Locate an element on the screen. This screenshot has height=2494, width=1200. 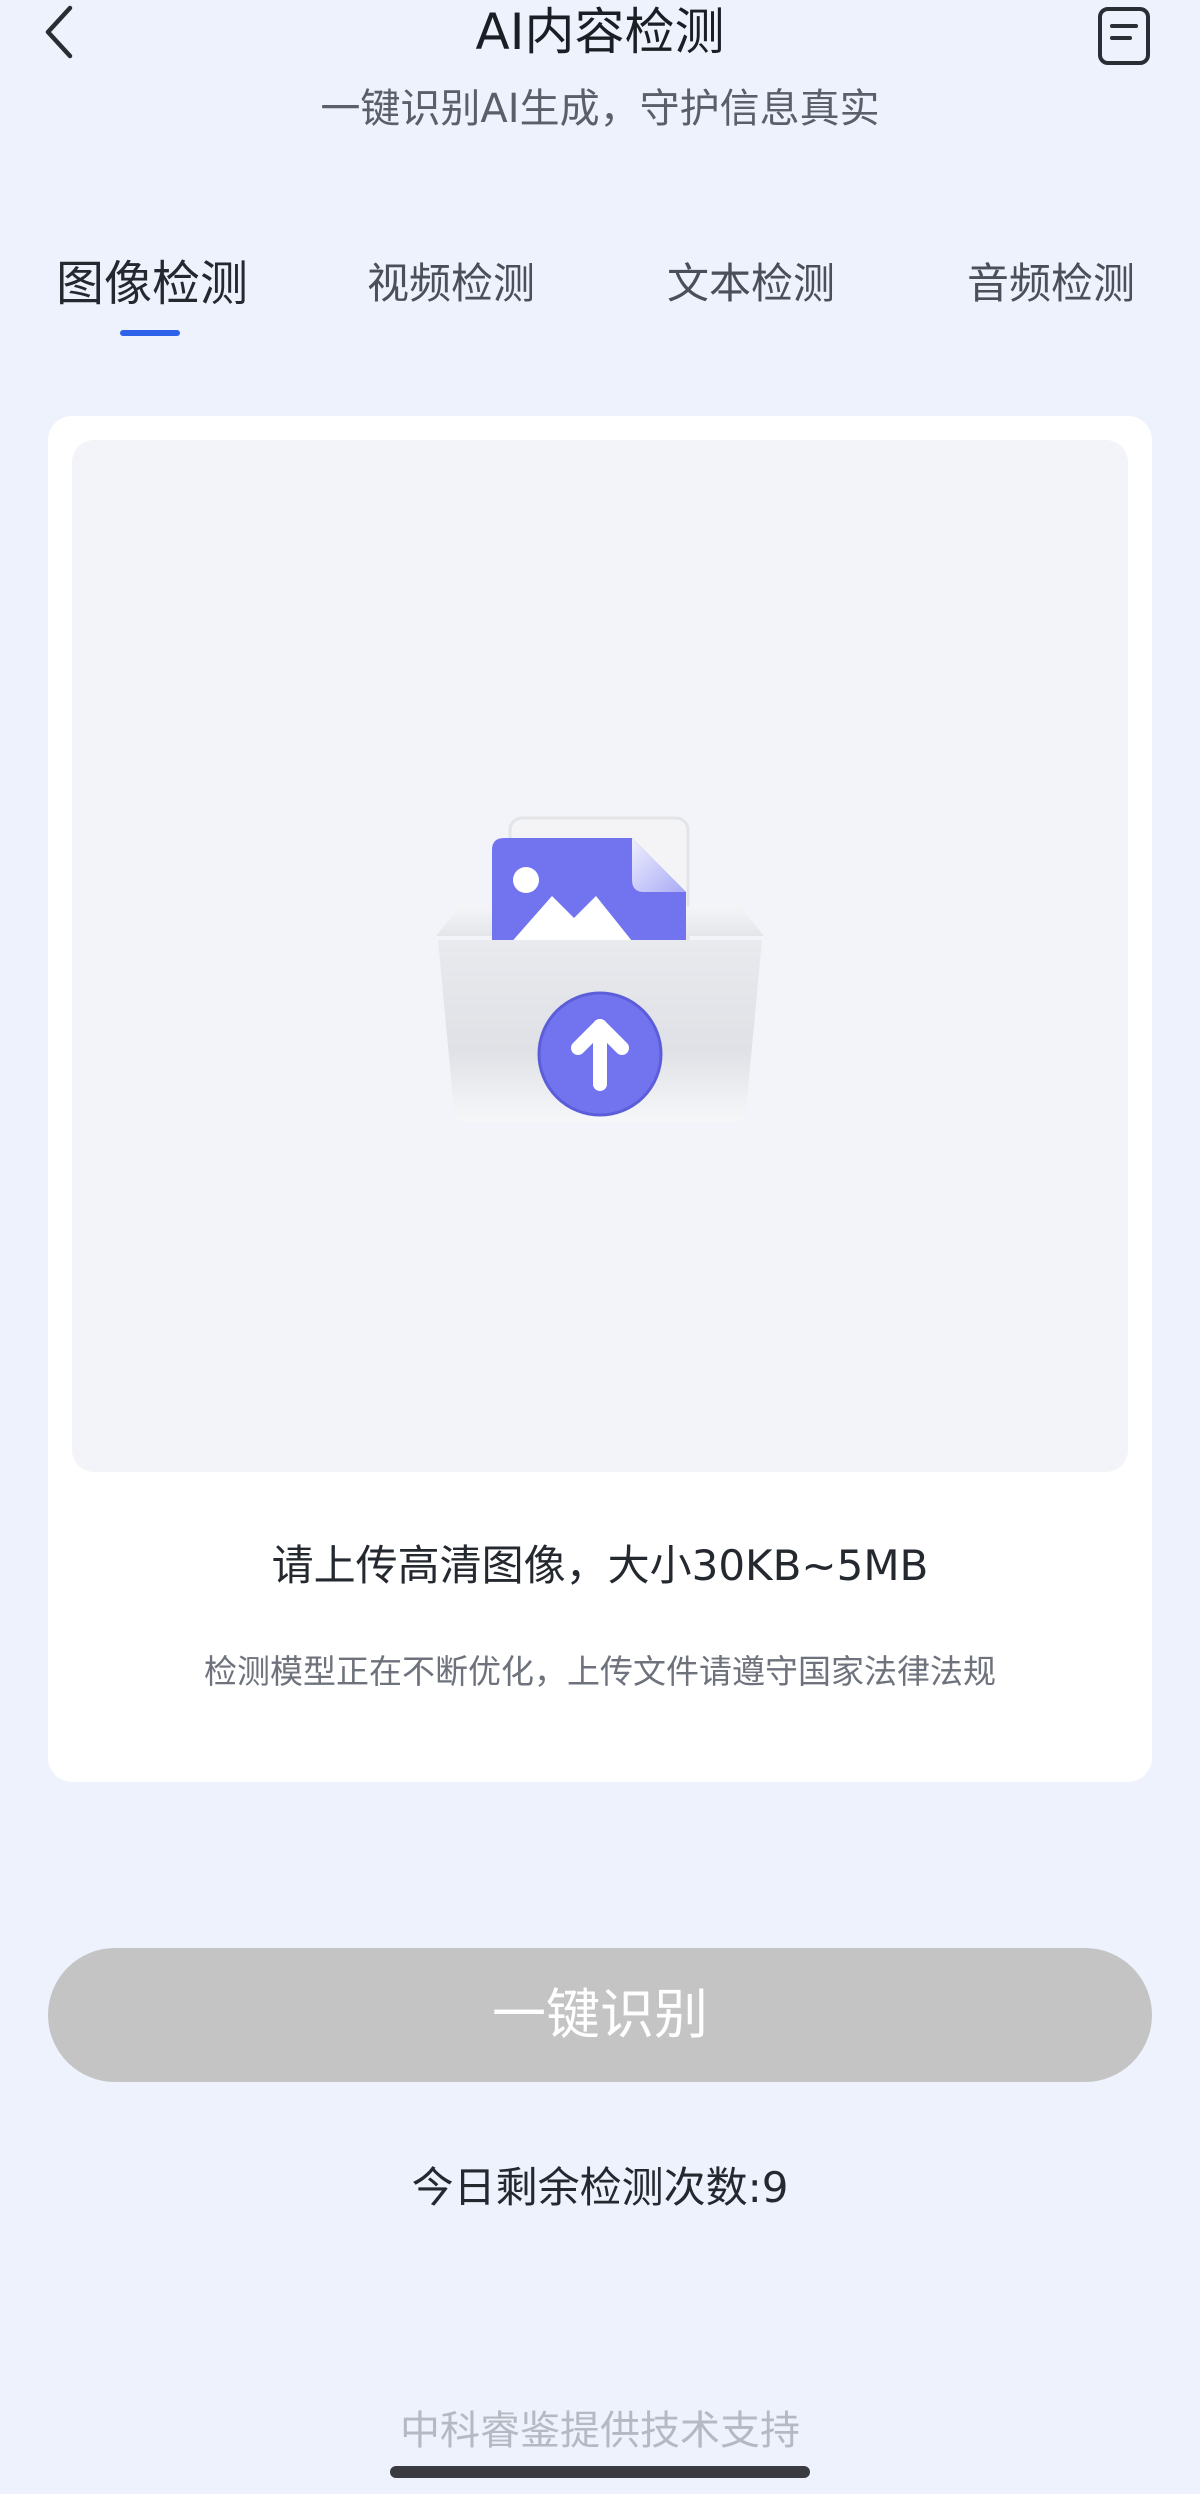
detection-type-tabs: 图像检测 视频检测 文本检测 音频检测 is located at coordinates (600, 298).